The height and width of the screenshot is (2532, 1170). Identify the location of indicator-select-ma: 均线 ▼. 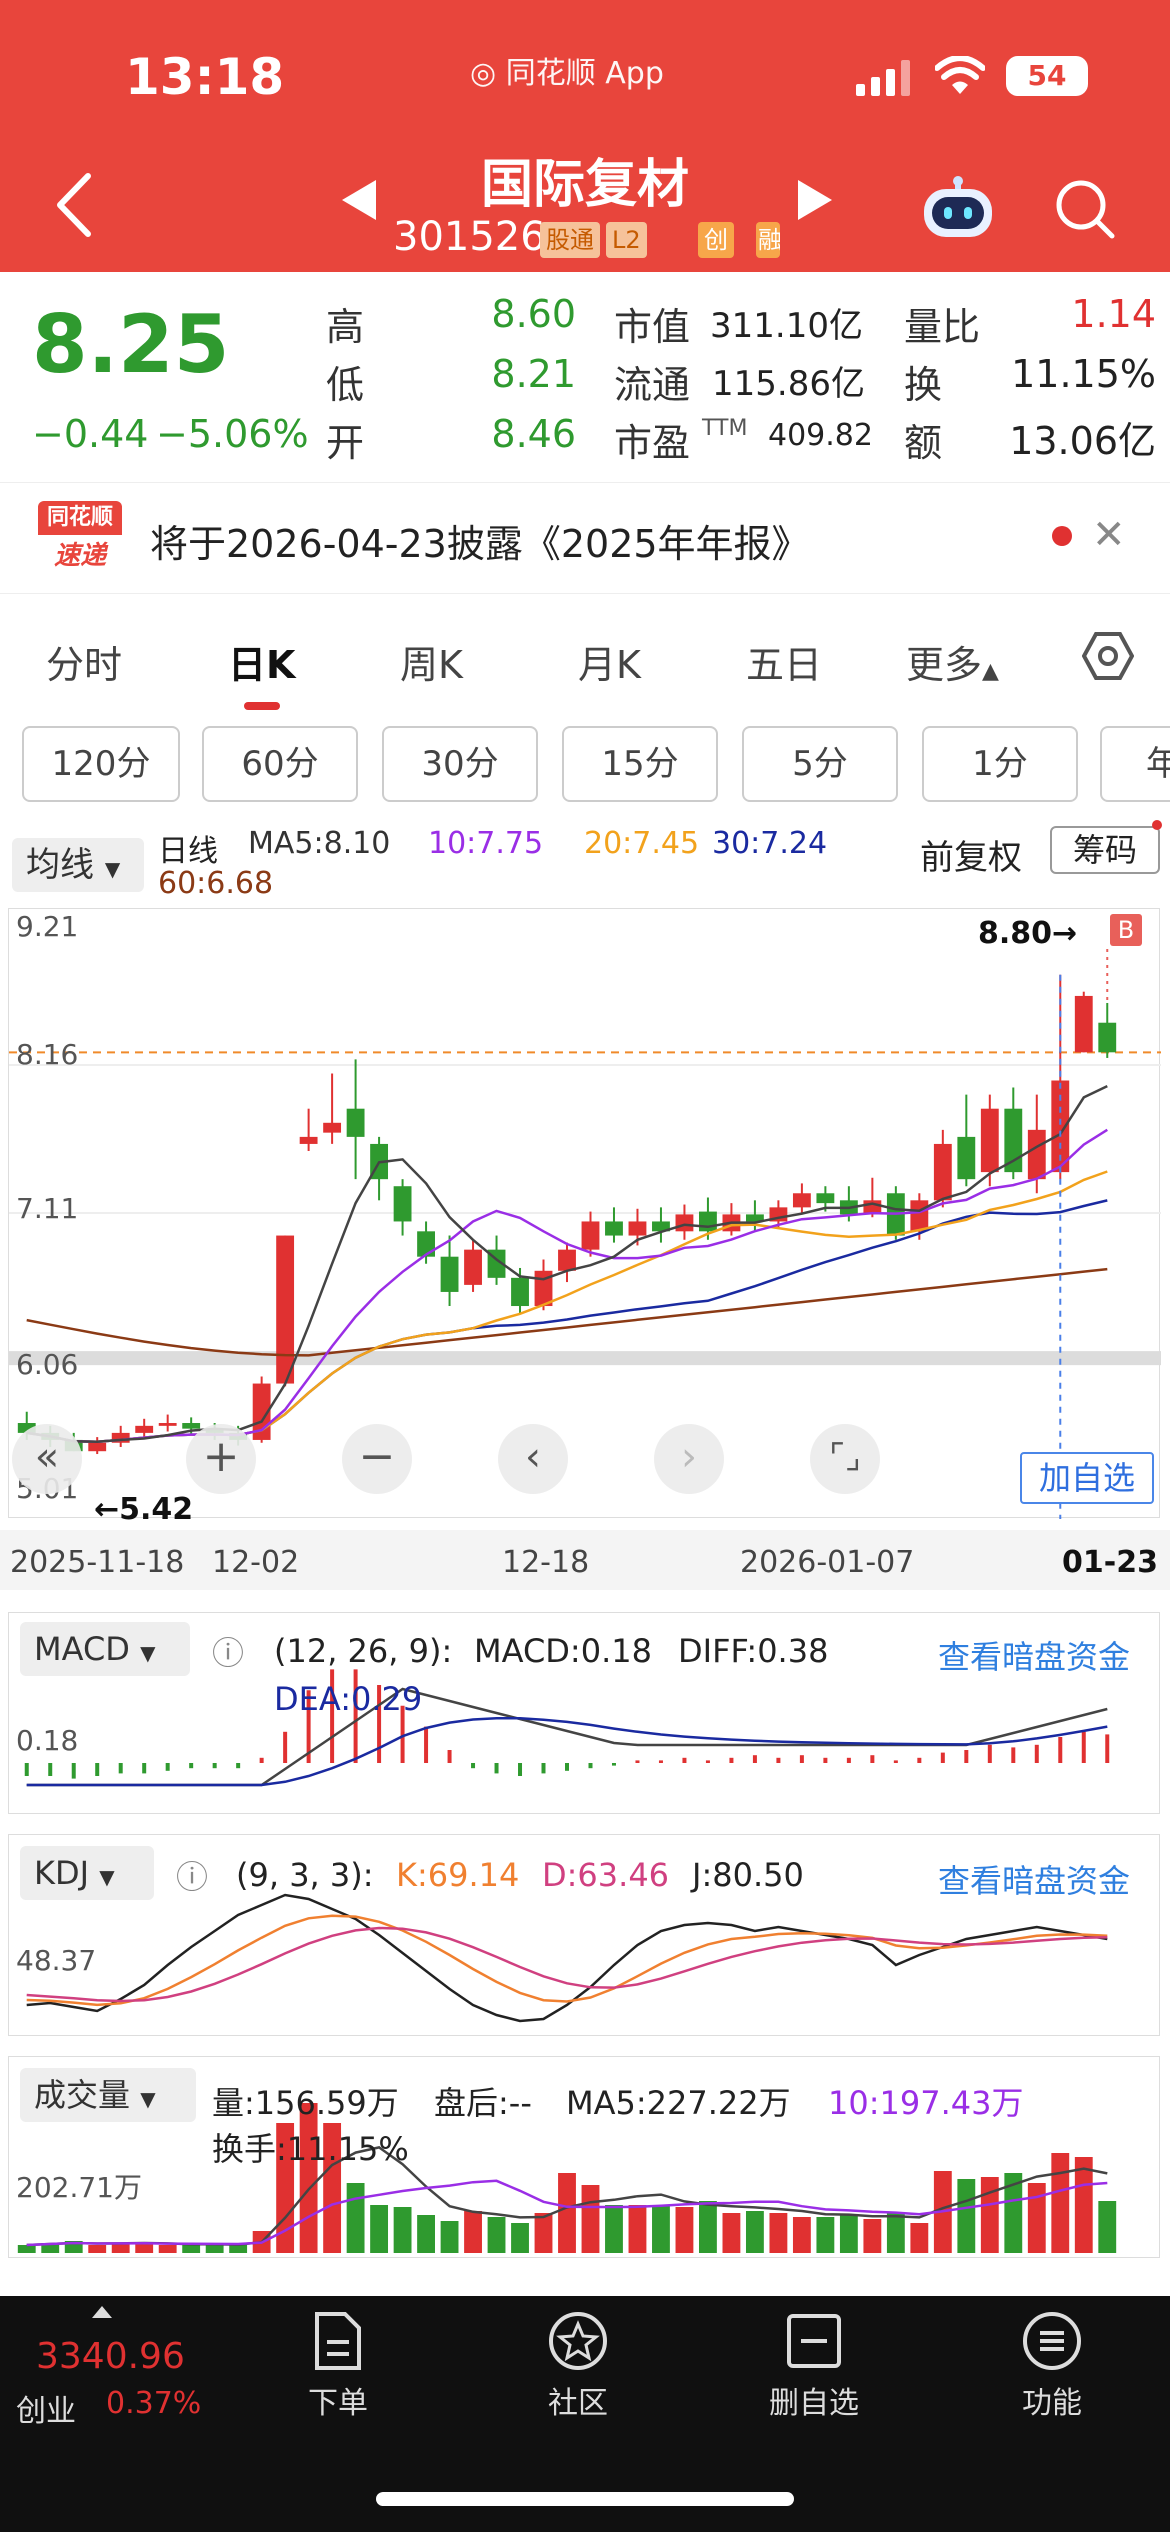
(78, 865).